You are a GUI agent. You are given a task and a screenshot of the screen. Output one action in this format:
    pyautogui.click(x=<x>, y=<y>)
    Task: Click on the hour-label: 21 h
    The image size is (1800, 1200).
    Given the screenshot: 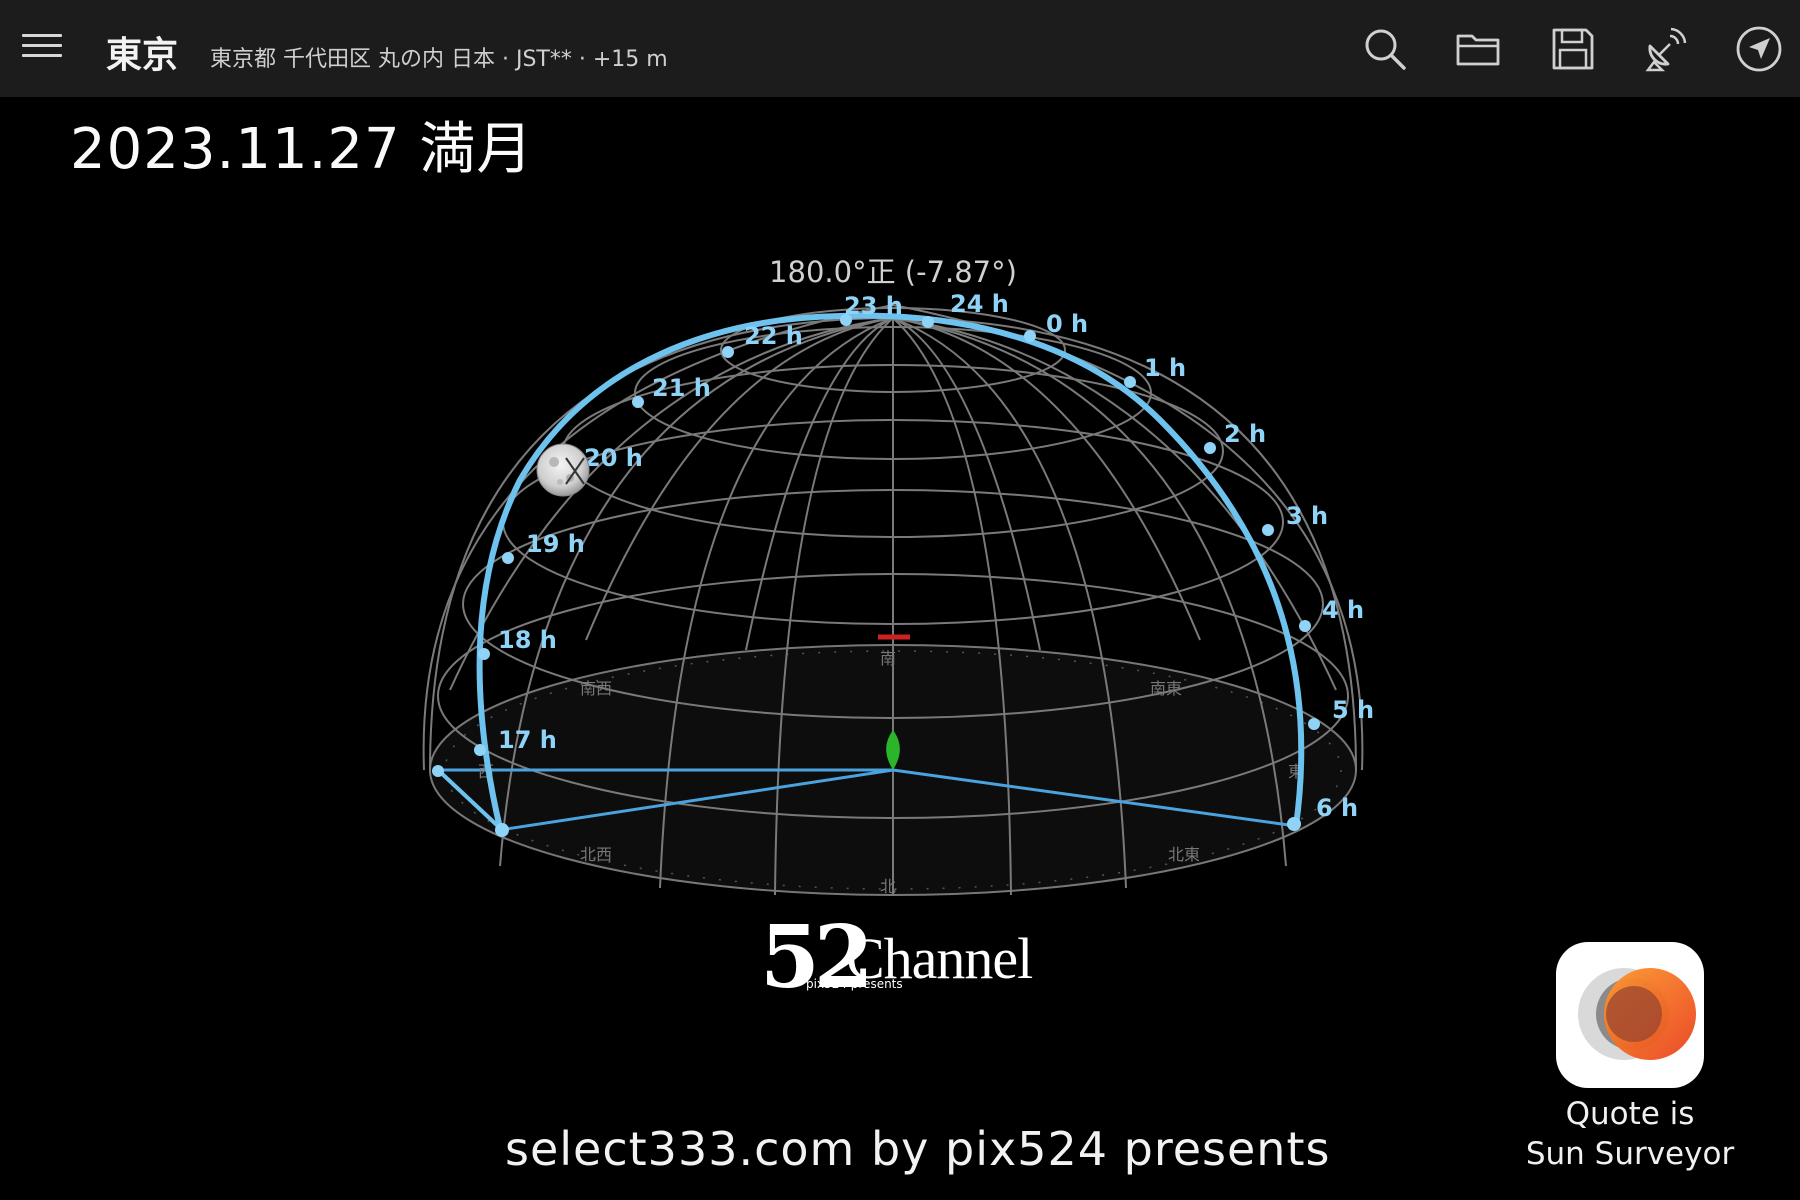 What is the action you would take?
    pyautogui.click(x=681, y=388)
    